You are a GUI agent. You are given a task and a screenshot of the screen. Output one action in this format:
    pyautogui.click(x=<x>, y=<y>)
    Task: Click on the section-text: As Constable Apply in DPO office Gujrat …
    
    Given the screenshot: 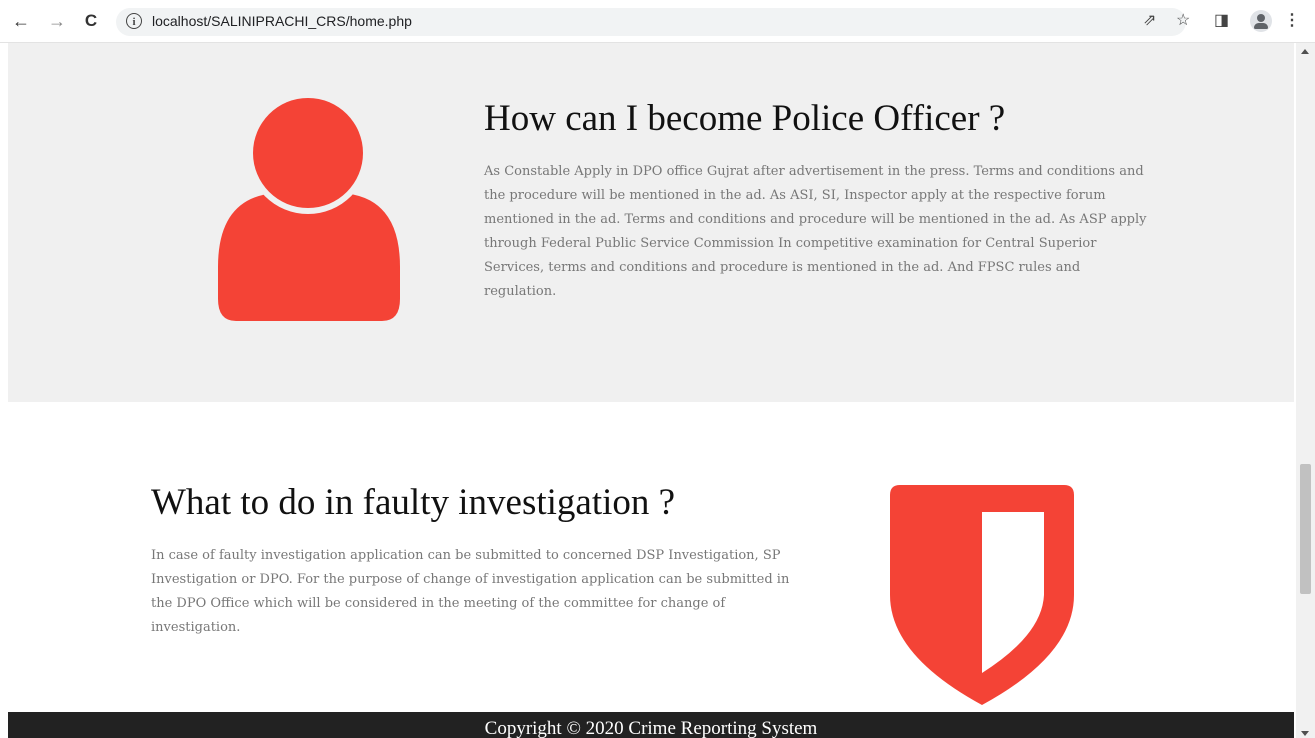 What is the action you would take?
    pyautogui.click(x=815, y=231)
    